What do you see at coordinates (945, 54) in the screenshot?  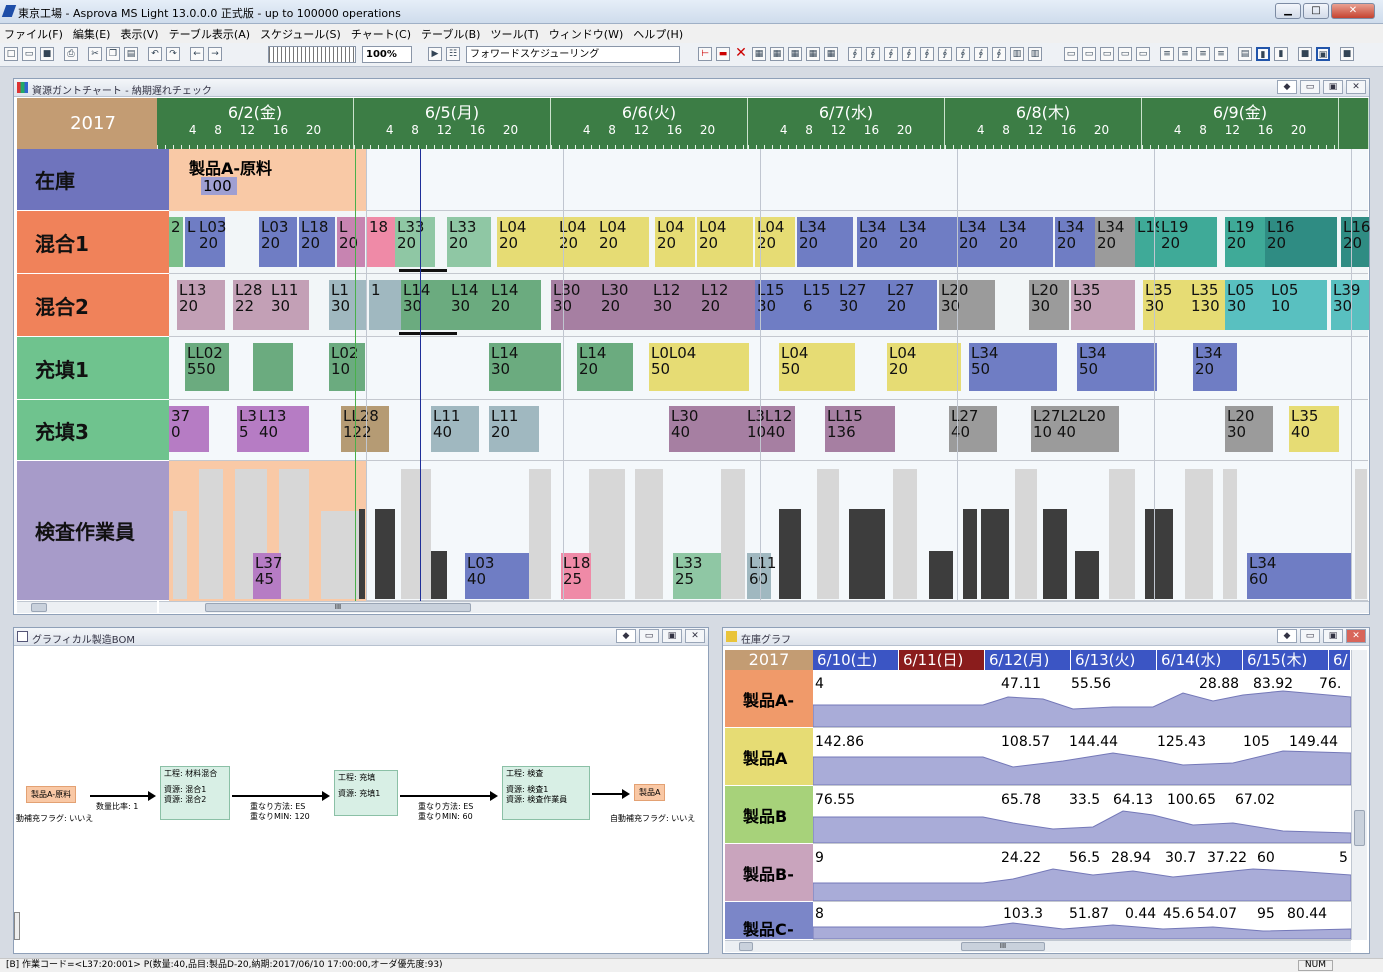 I see `link-icon-6: ∮` at bounding box center [945, 54].